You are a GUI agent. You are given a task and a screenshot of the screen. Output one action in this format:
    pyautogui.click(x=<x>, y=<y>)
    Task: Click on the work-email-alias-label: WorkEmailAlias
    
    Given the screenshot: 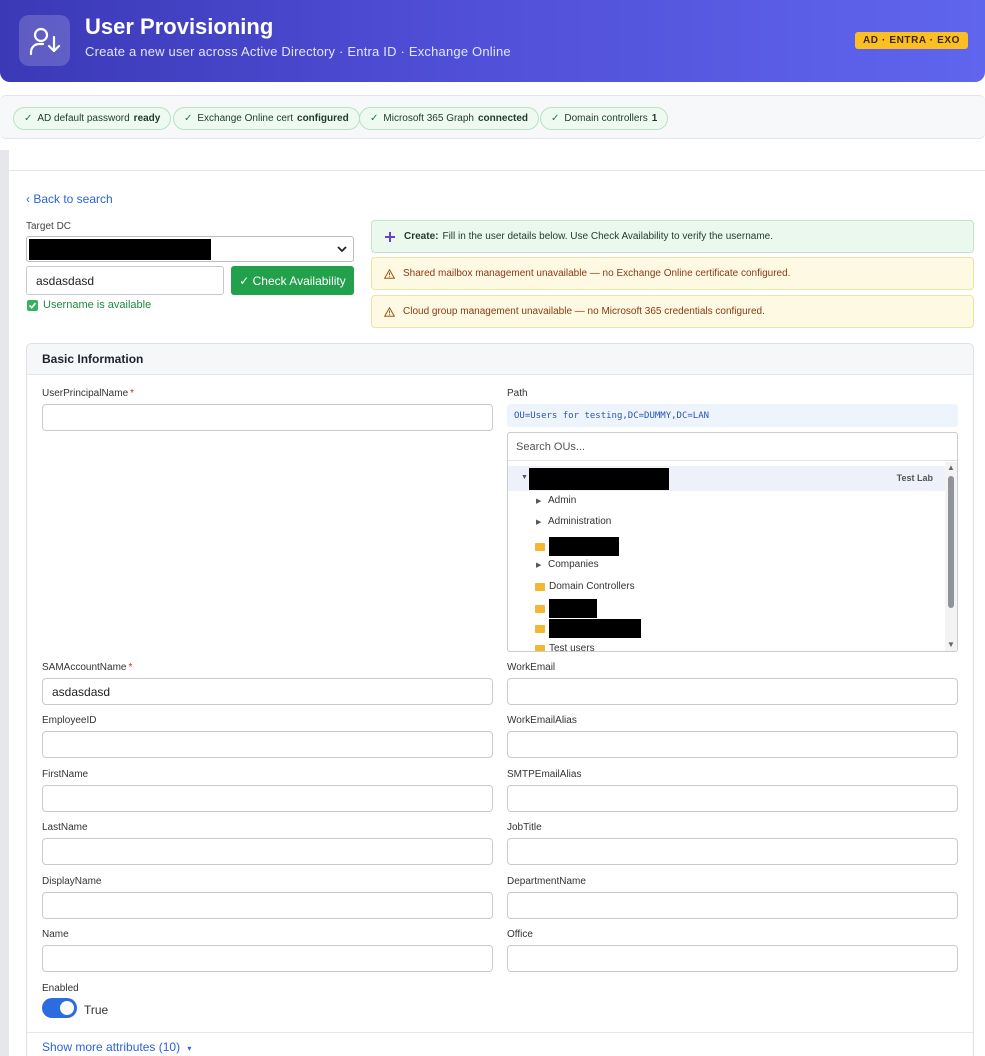 What is the action you would take?
    pyautogui.click(x=542, y=720)
    